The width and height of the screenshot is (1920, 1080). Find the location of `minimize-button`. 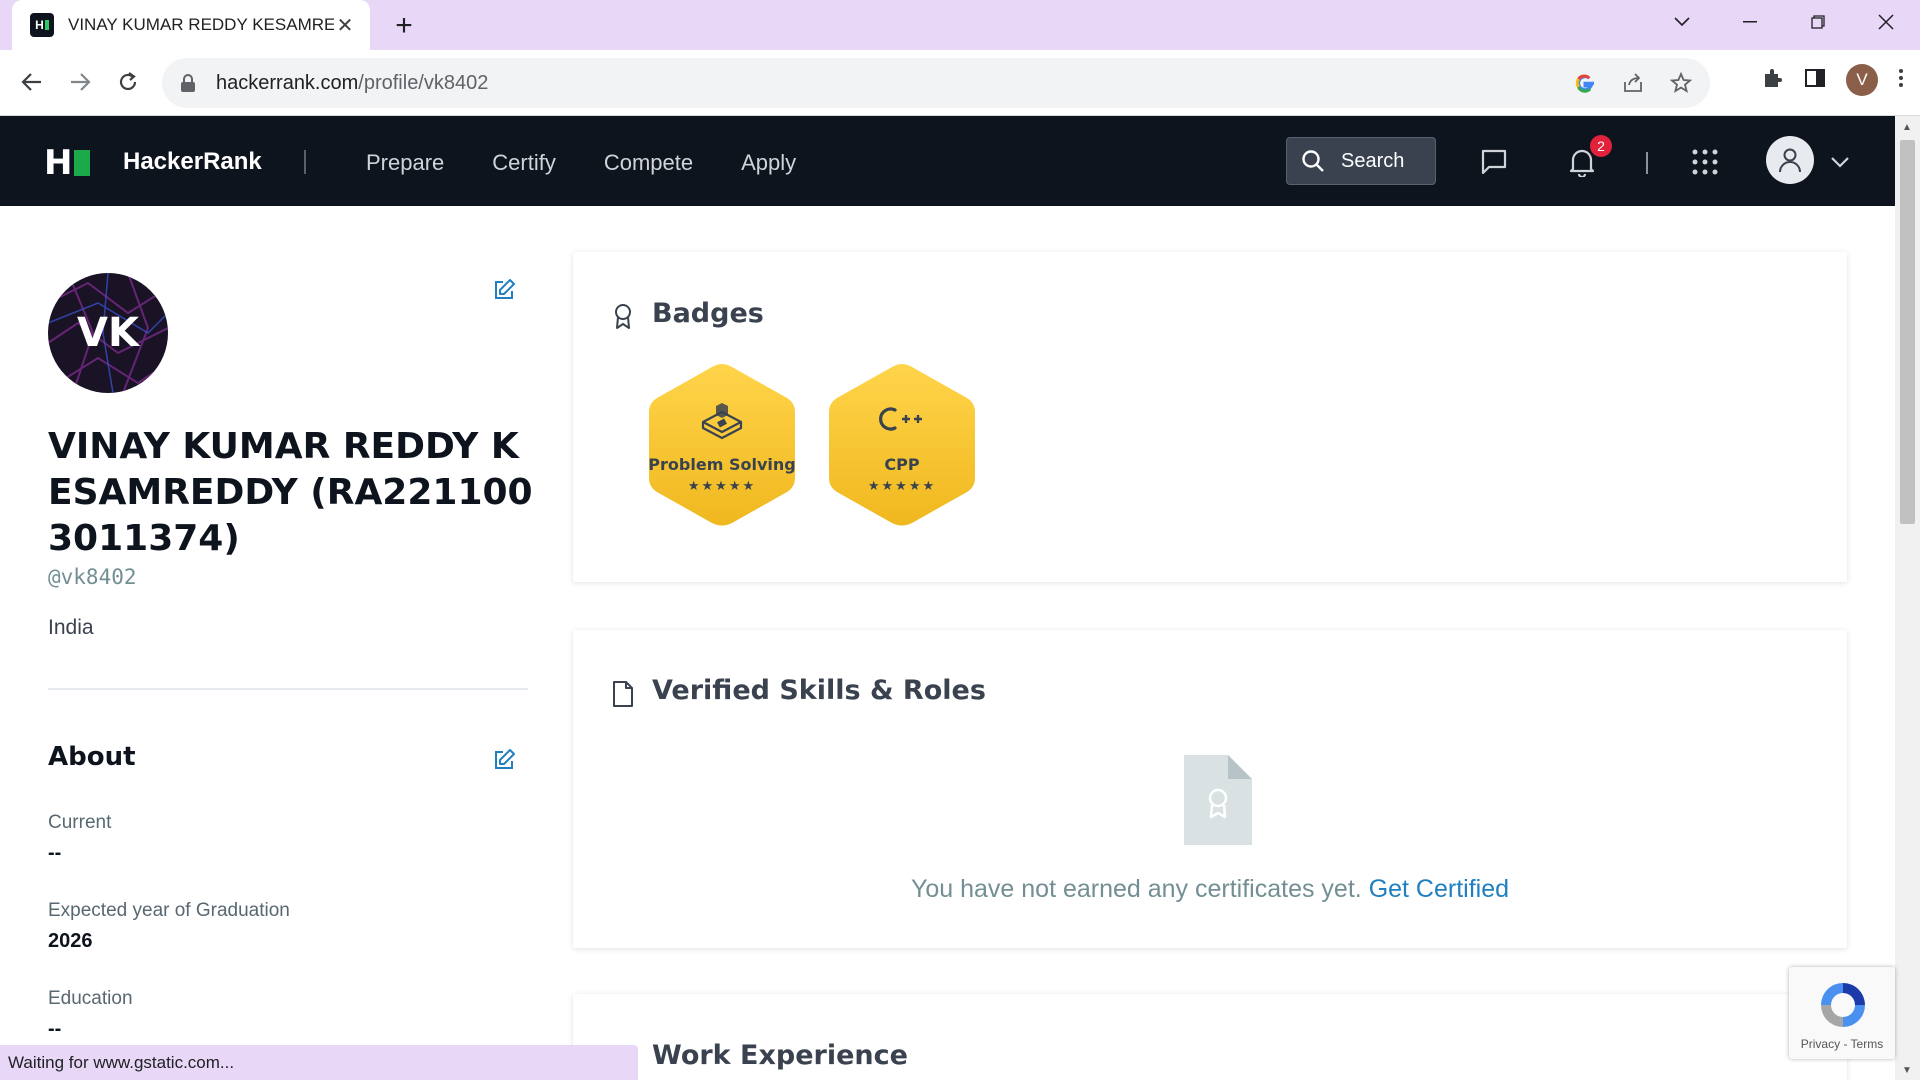

minimize-button is located at coordinates (1750, 22).